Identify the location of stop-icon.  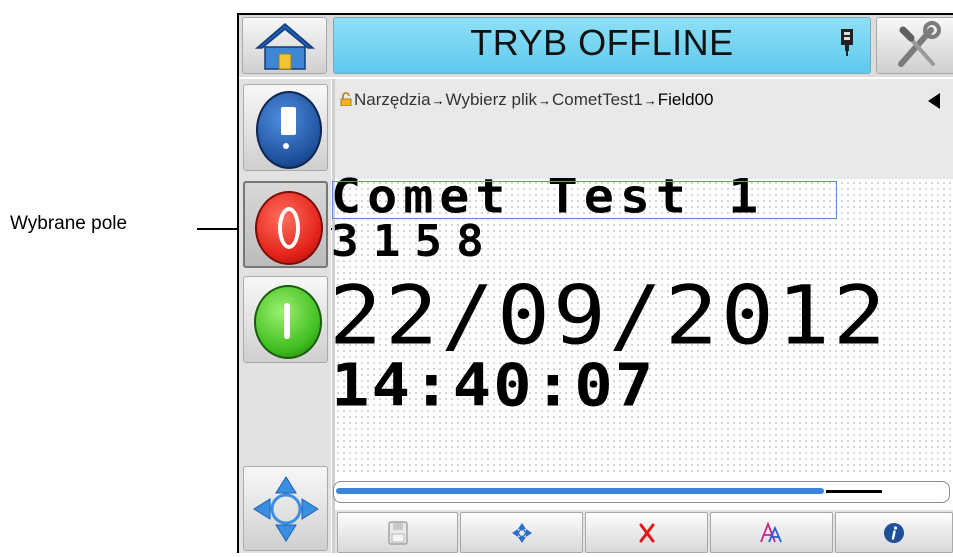
(289, 228).